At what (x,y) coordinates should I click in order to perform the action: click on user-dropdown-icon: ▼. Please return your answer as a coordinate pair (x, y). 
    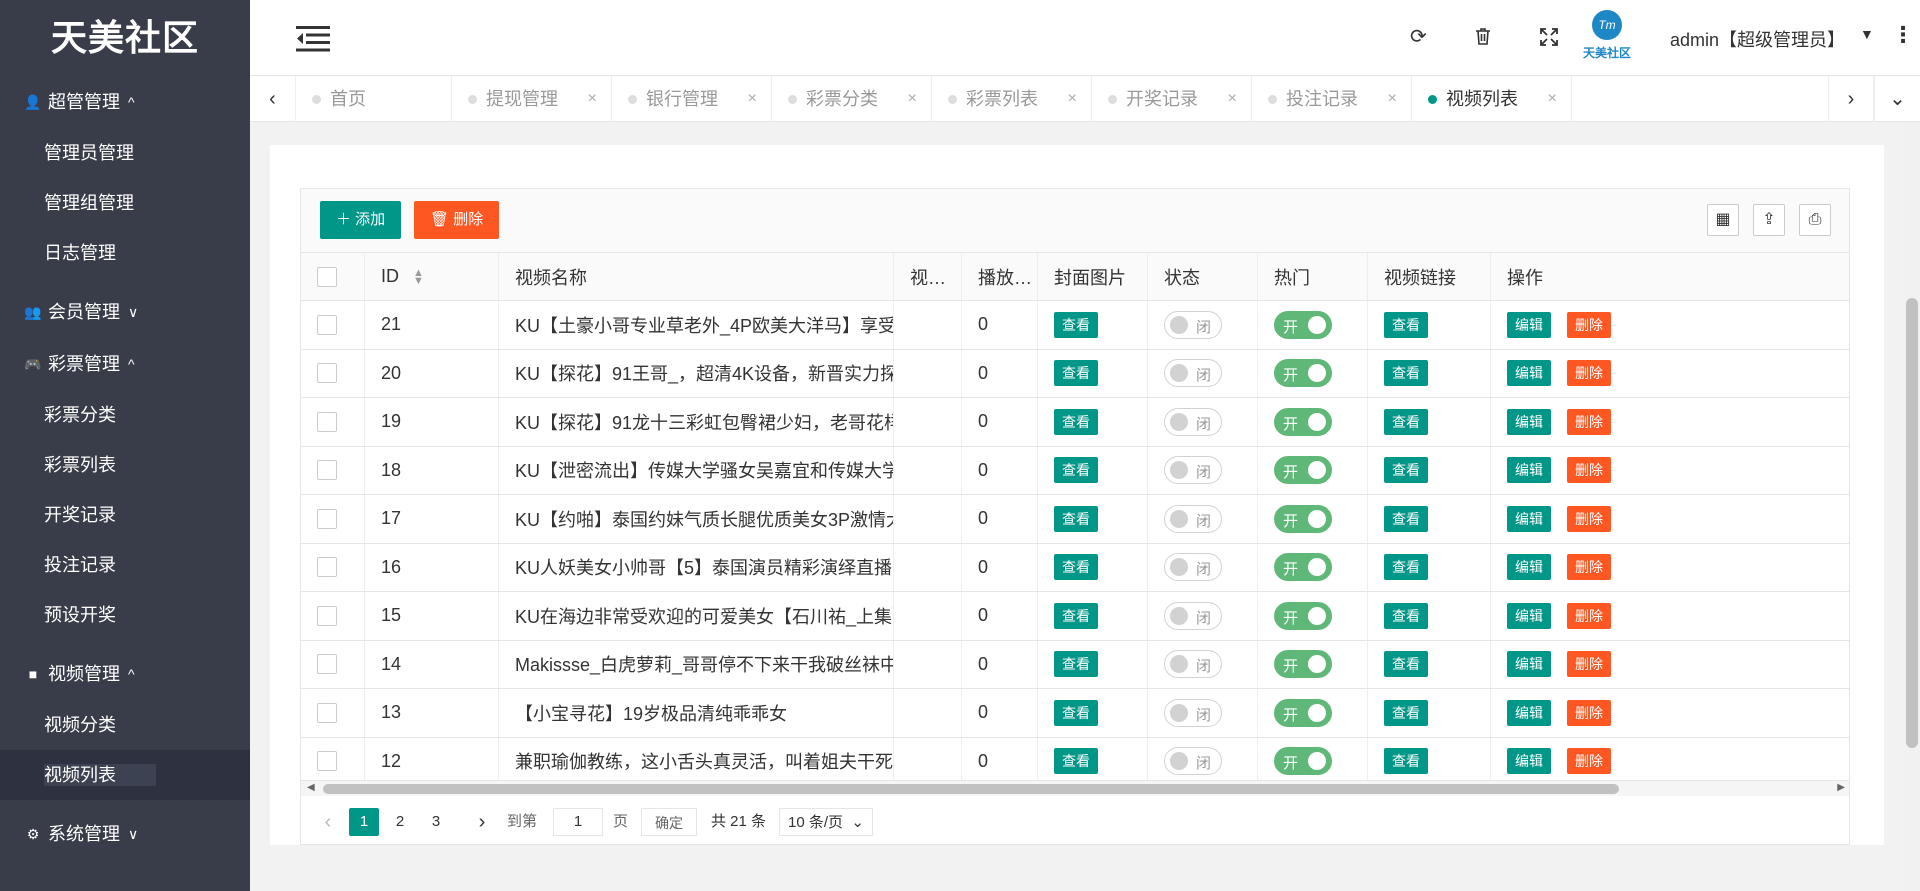
    Looking at the image, I should click on (1867, 34).